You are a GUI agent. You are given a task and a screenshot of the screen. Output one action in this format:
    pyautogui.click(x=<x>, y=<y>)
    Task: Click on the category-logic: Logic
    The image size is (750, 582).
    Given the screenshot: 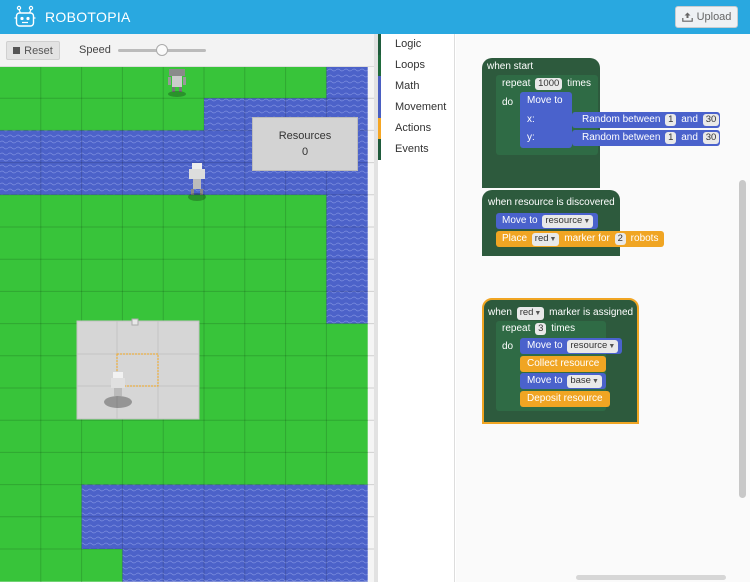 What is the action you would take?
    pyautogui.click(x=416, y=44)
    